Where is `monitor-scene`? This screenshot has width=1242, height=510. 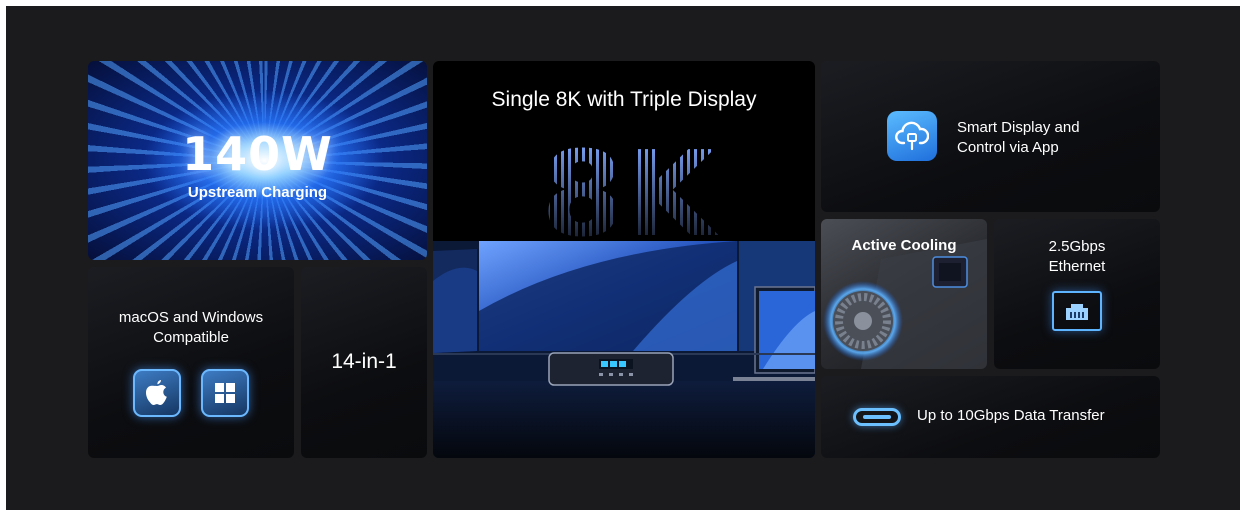 monitor-scene is located at coordinates (624, 349).